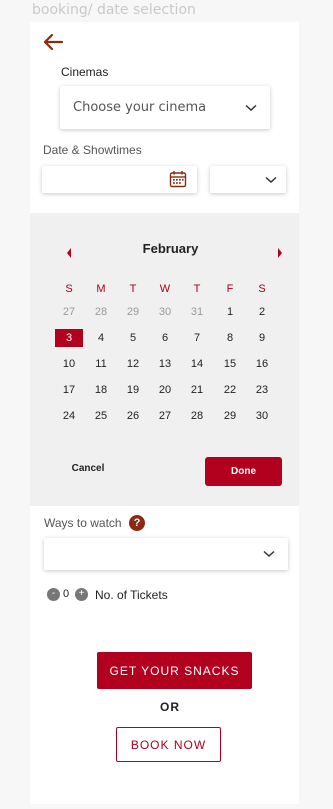 The image size is (333, 809). What do you see at coordinates (197, 364) in the screenshot?
I see `calendar-day: 14` at bounding box center [197, 364].